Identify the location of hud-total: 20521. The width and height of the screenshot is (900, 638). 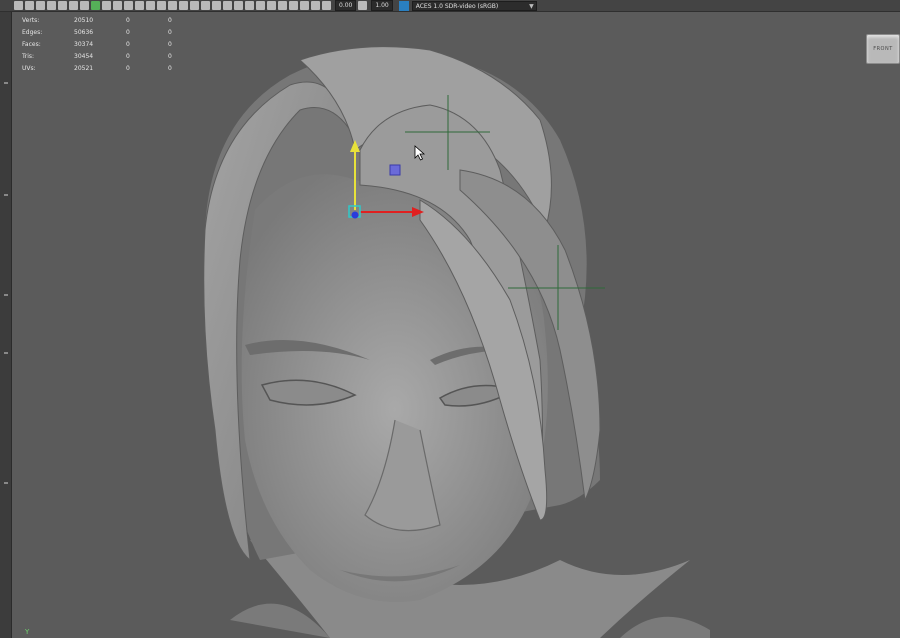
(84, 68).